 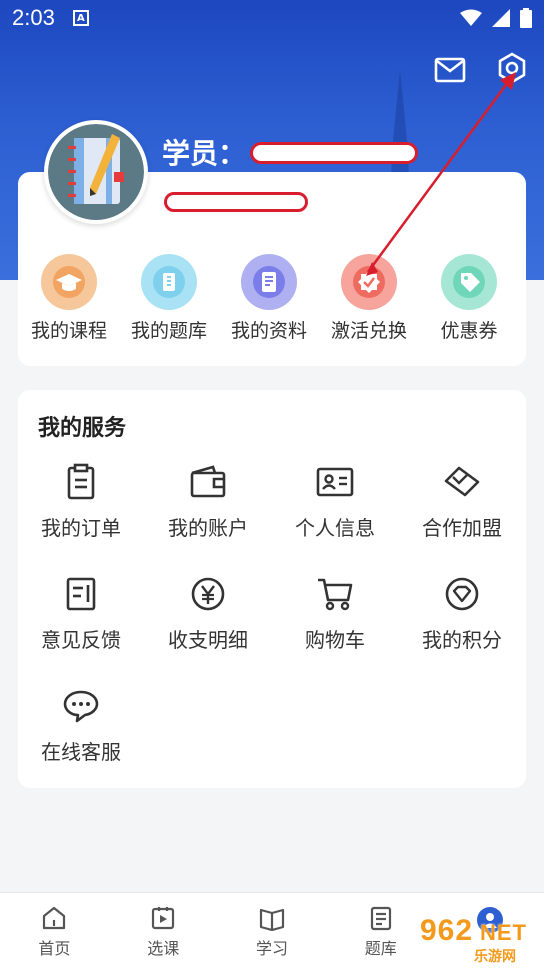 I want to click on nav-label: 选课, so click(x=163, y=948).